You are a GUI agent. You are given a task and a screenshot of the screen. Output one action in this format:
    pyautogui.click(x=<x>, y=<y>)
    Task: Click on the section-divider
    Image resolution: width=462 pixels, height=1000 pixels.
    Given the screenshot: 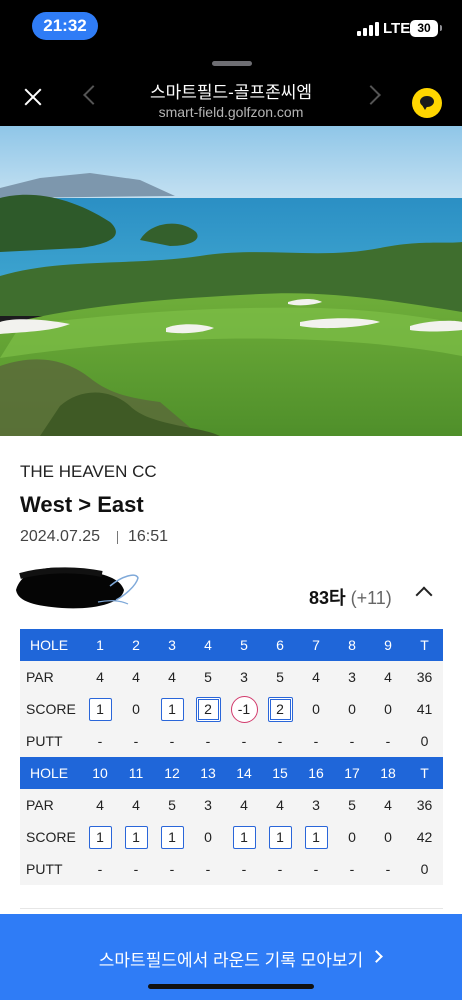 What is the action you would take?
    pyautogui.click(x=231, y=908)
    